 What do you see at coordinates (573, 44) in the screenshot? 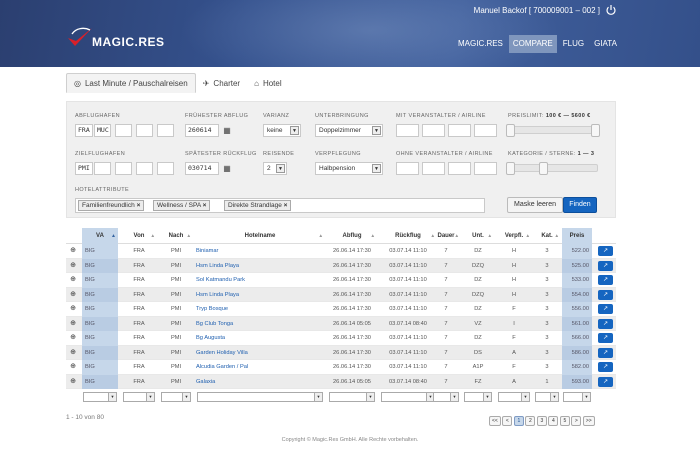
I see `nav-item-flug: FLUG` at bounding box center [573, 44].